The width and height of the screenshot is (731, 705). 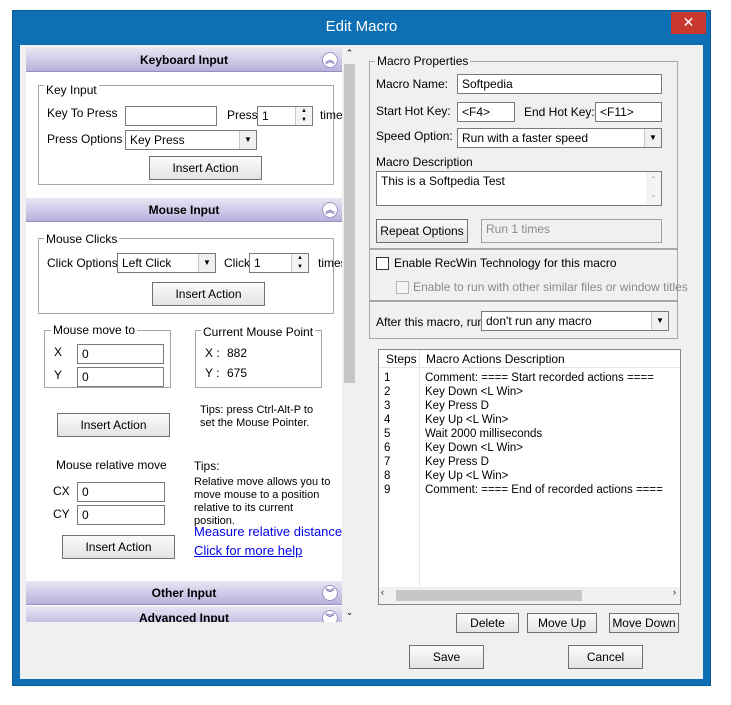 What do you see at coordinates (258, 332) in the screenshot?
I see `current-point-label: Current Mouse Point` at bounding box center [258, 332].